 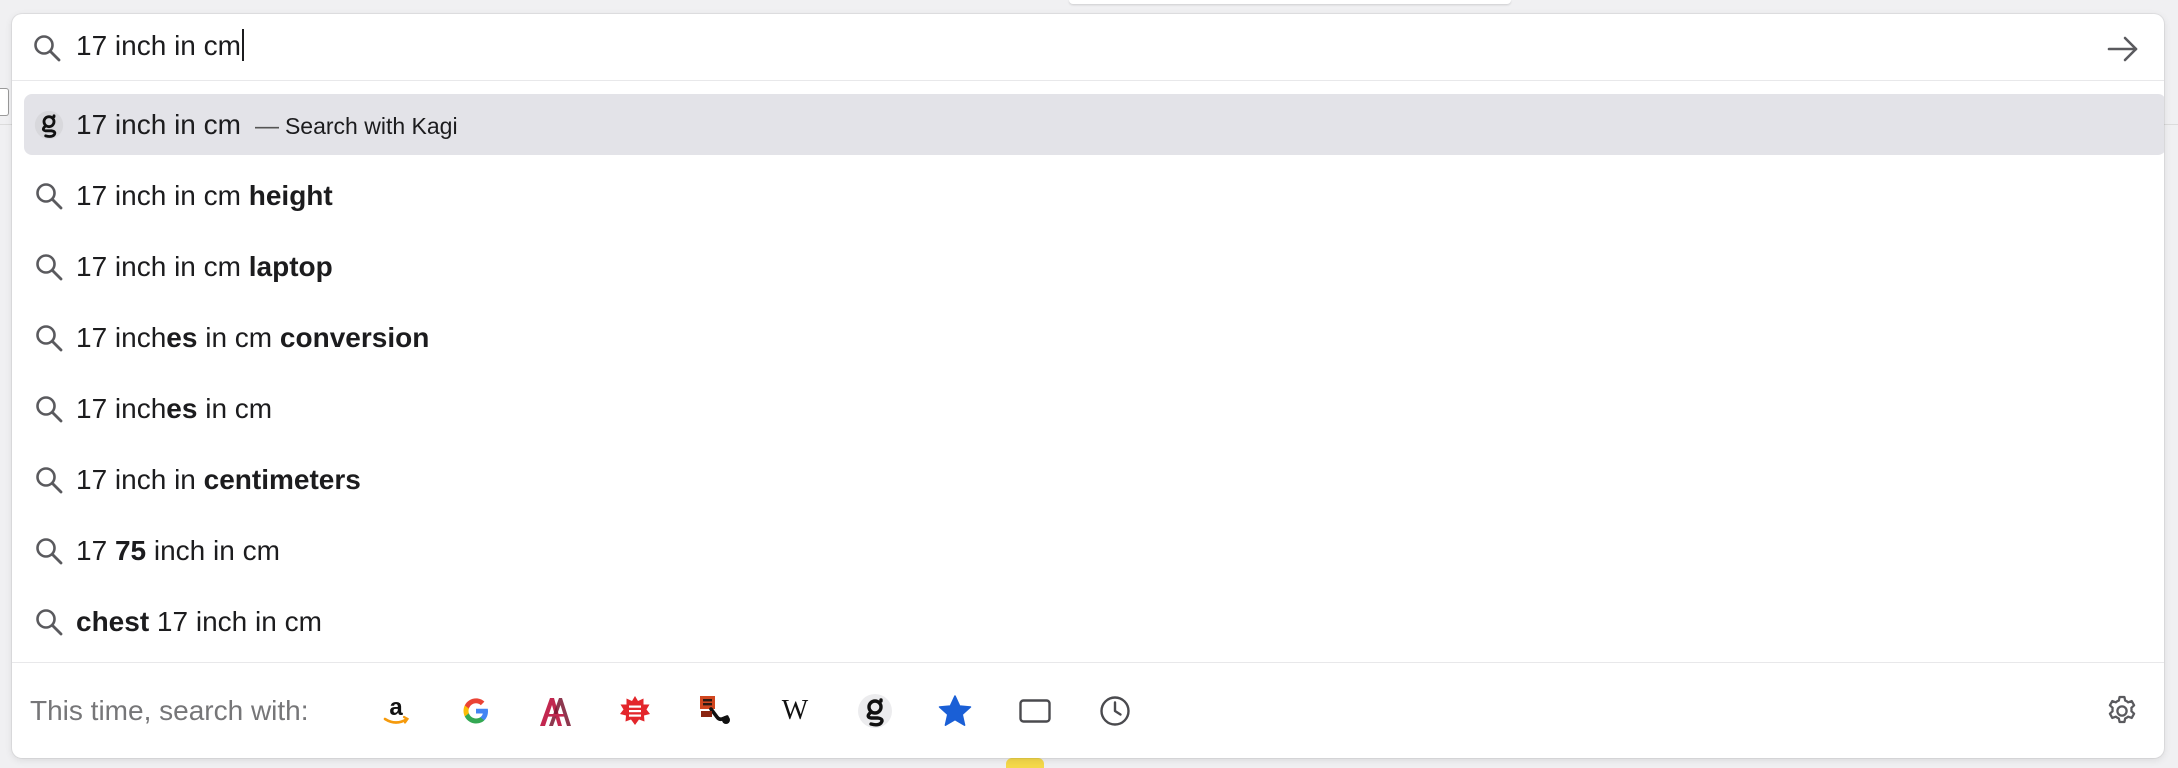 I want to click on suggestion-row: 17 75 inch in cm, so click(x=1094, y=550).